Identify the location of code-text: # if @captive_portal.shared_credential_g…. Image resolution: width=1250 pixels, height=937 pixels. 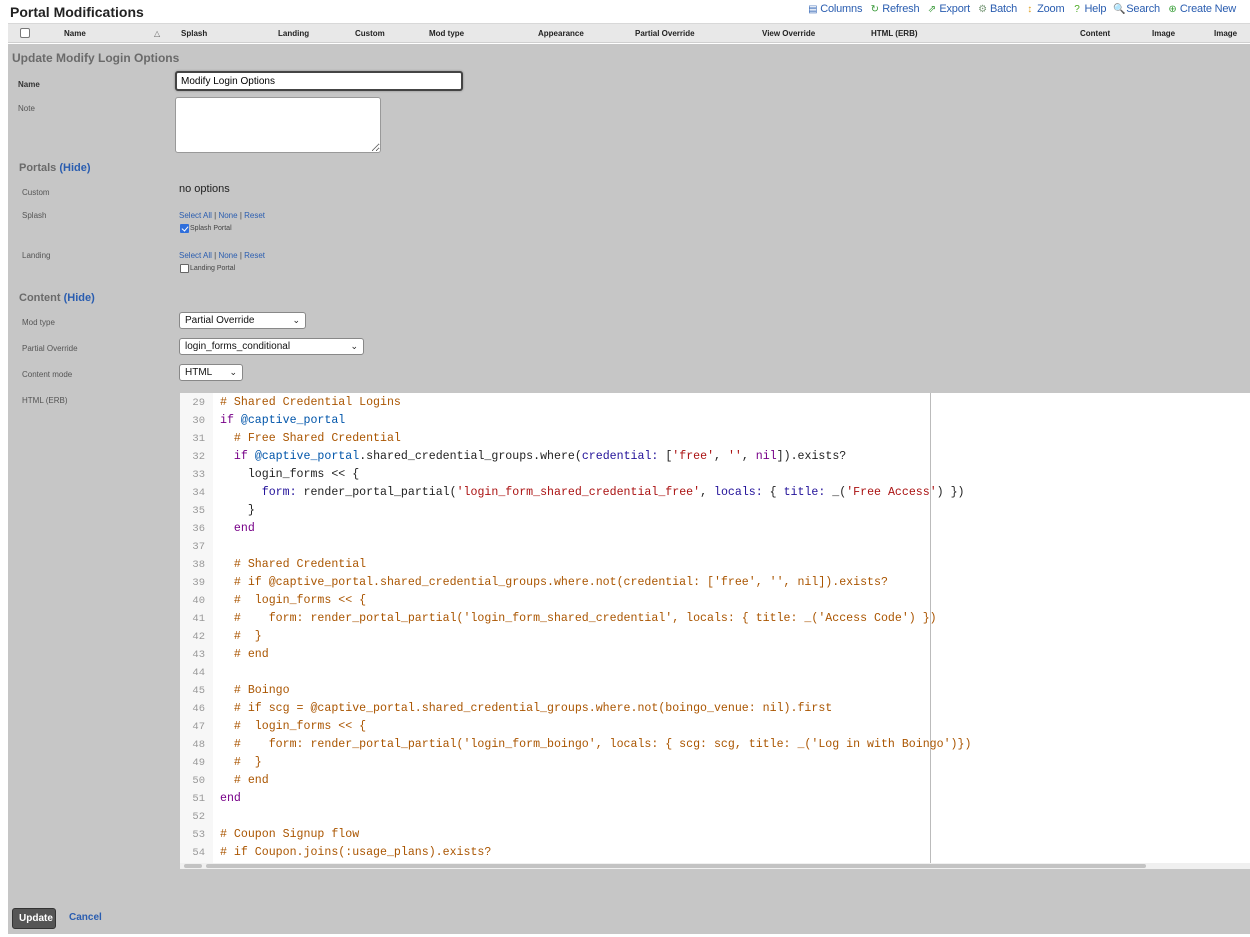
(554, 583).